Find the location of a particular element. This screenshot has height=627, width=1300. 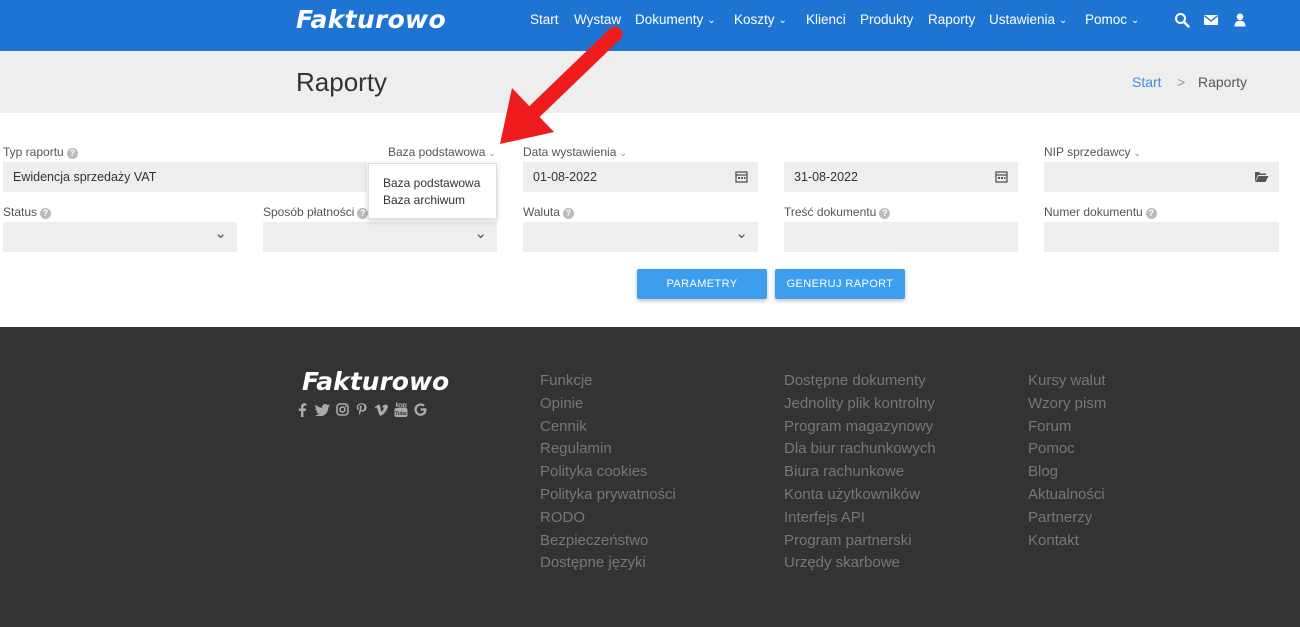

footer-link: Opinie is located at coordinates (608, 404).